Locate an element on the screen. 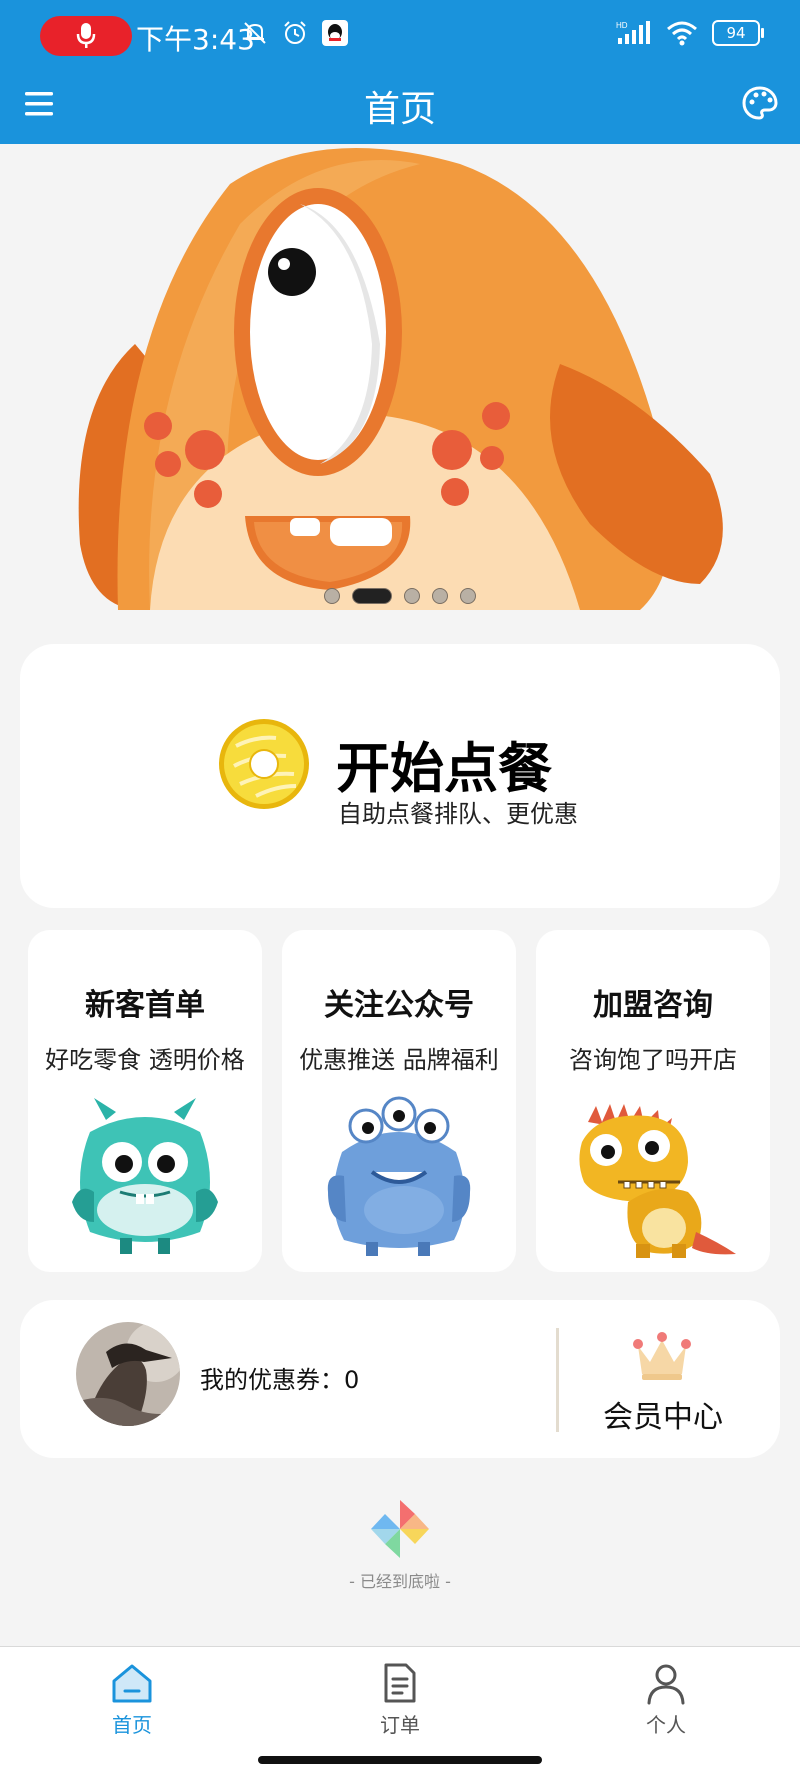 The height and width of the screenshot is (1779, 800). cellular-signal-icon: HD is located at coordinates (633, 32).